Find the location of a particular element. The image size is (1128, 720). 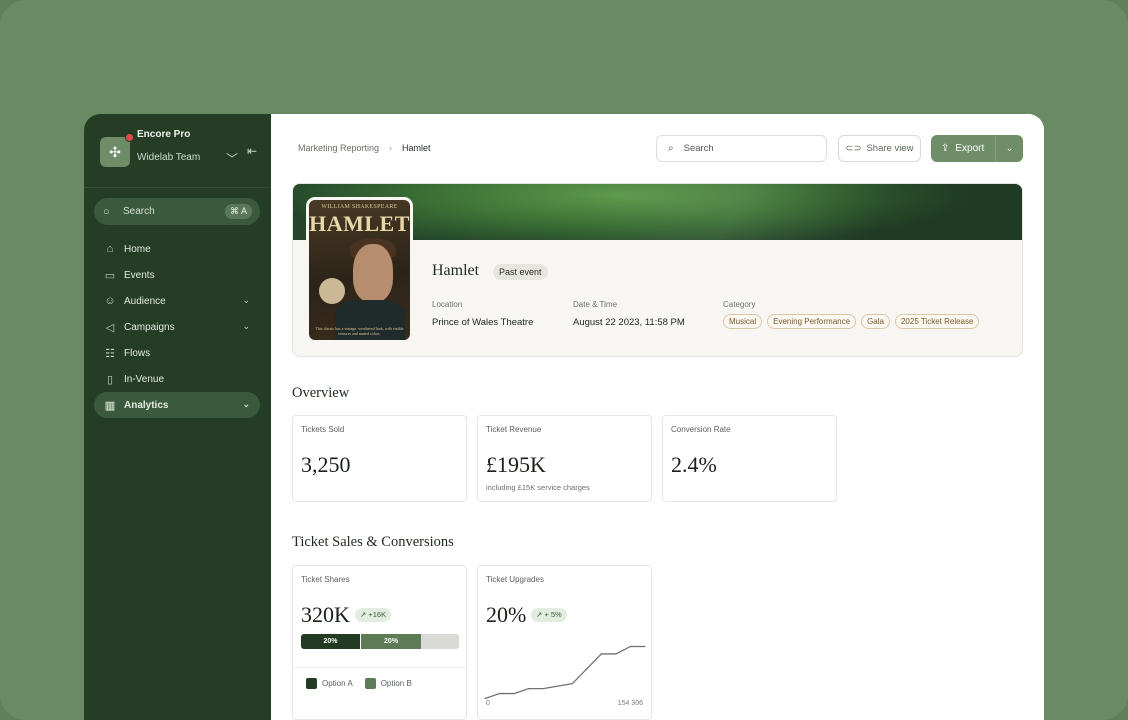

legend-item: Option B is located at coordinates (388, 683).